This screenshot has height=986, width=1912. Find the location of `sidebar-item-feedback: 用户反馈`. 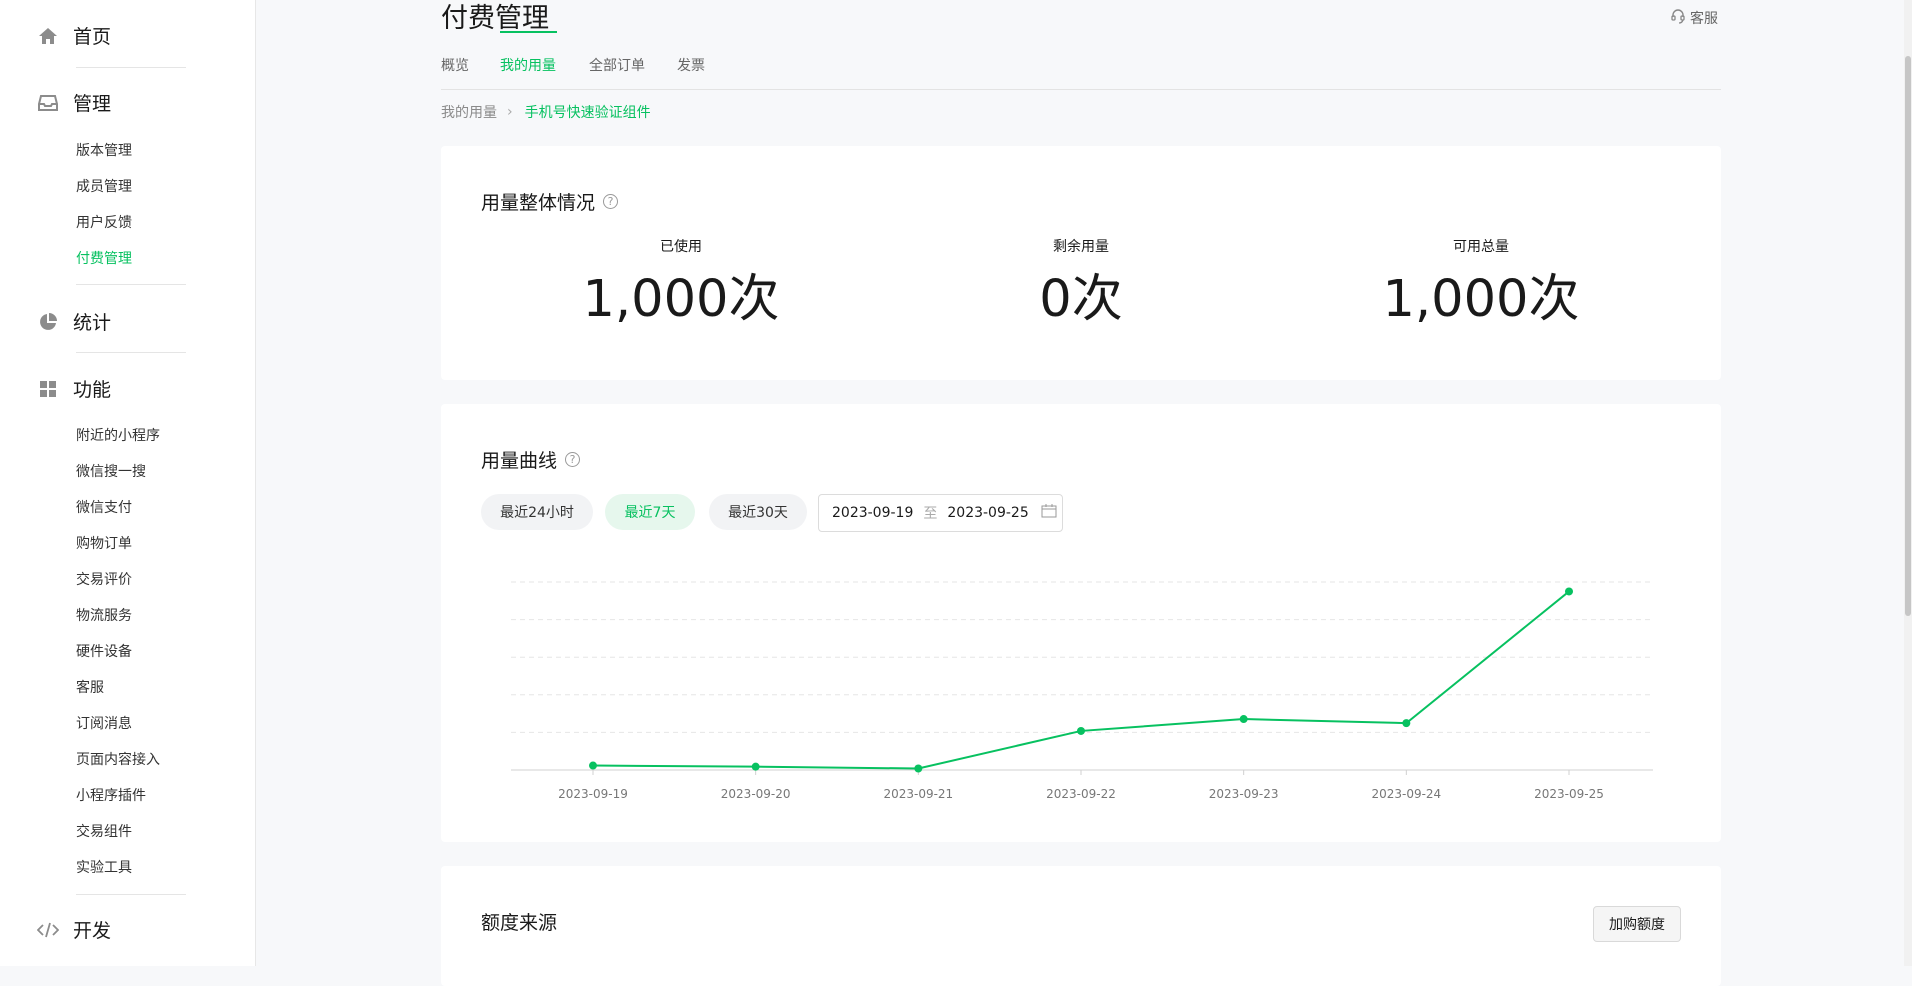

sidebar-item-feedback: 用户反馈 is located at coordinates (104, 223).